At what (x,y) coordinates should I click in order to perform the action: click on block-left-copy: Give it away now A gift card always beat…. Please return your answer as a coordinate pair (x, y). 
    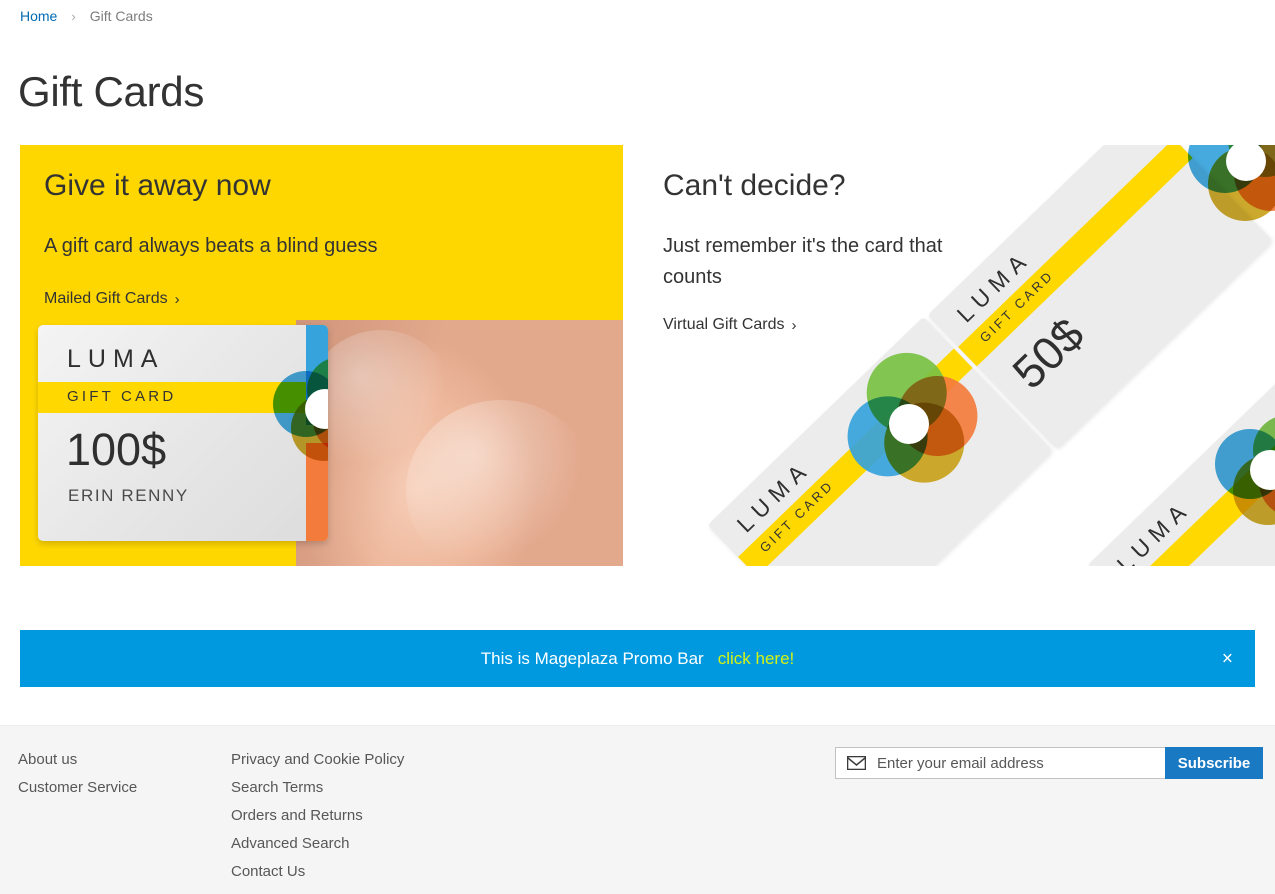
    Looking at the image, I should click on (324, 238).